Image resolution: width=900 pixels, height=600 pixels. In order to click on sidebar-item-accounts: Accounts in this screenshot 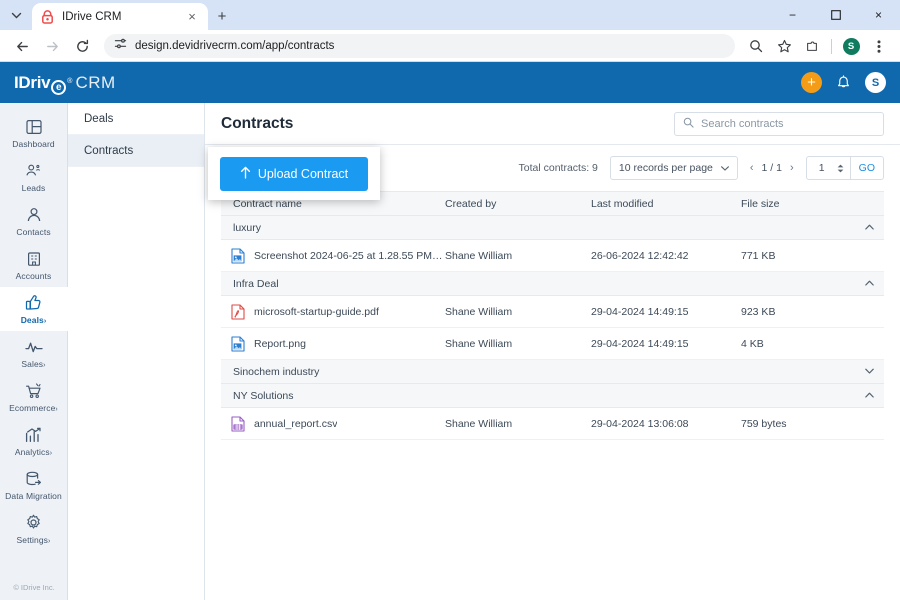, I will do `click(34, 265)`.